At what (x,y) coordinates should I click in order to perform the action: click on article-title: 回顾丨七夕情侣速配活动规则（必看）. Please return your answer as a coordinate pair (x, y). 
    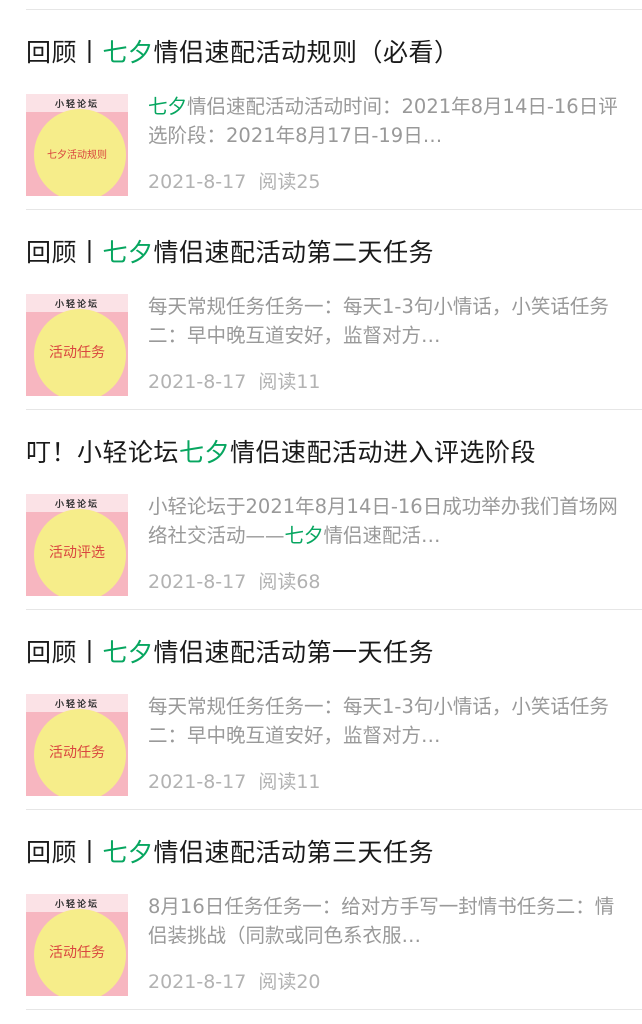
    Looking at the image, I should click on (243, 53).